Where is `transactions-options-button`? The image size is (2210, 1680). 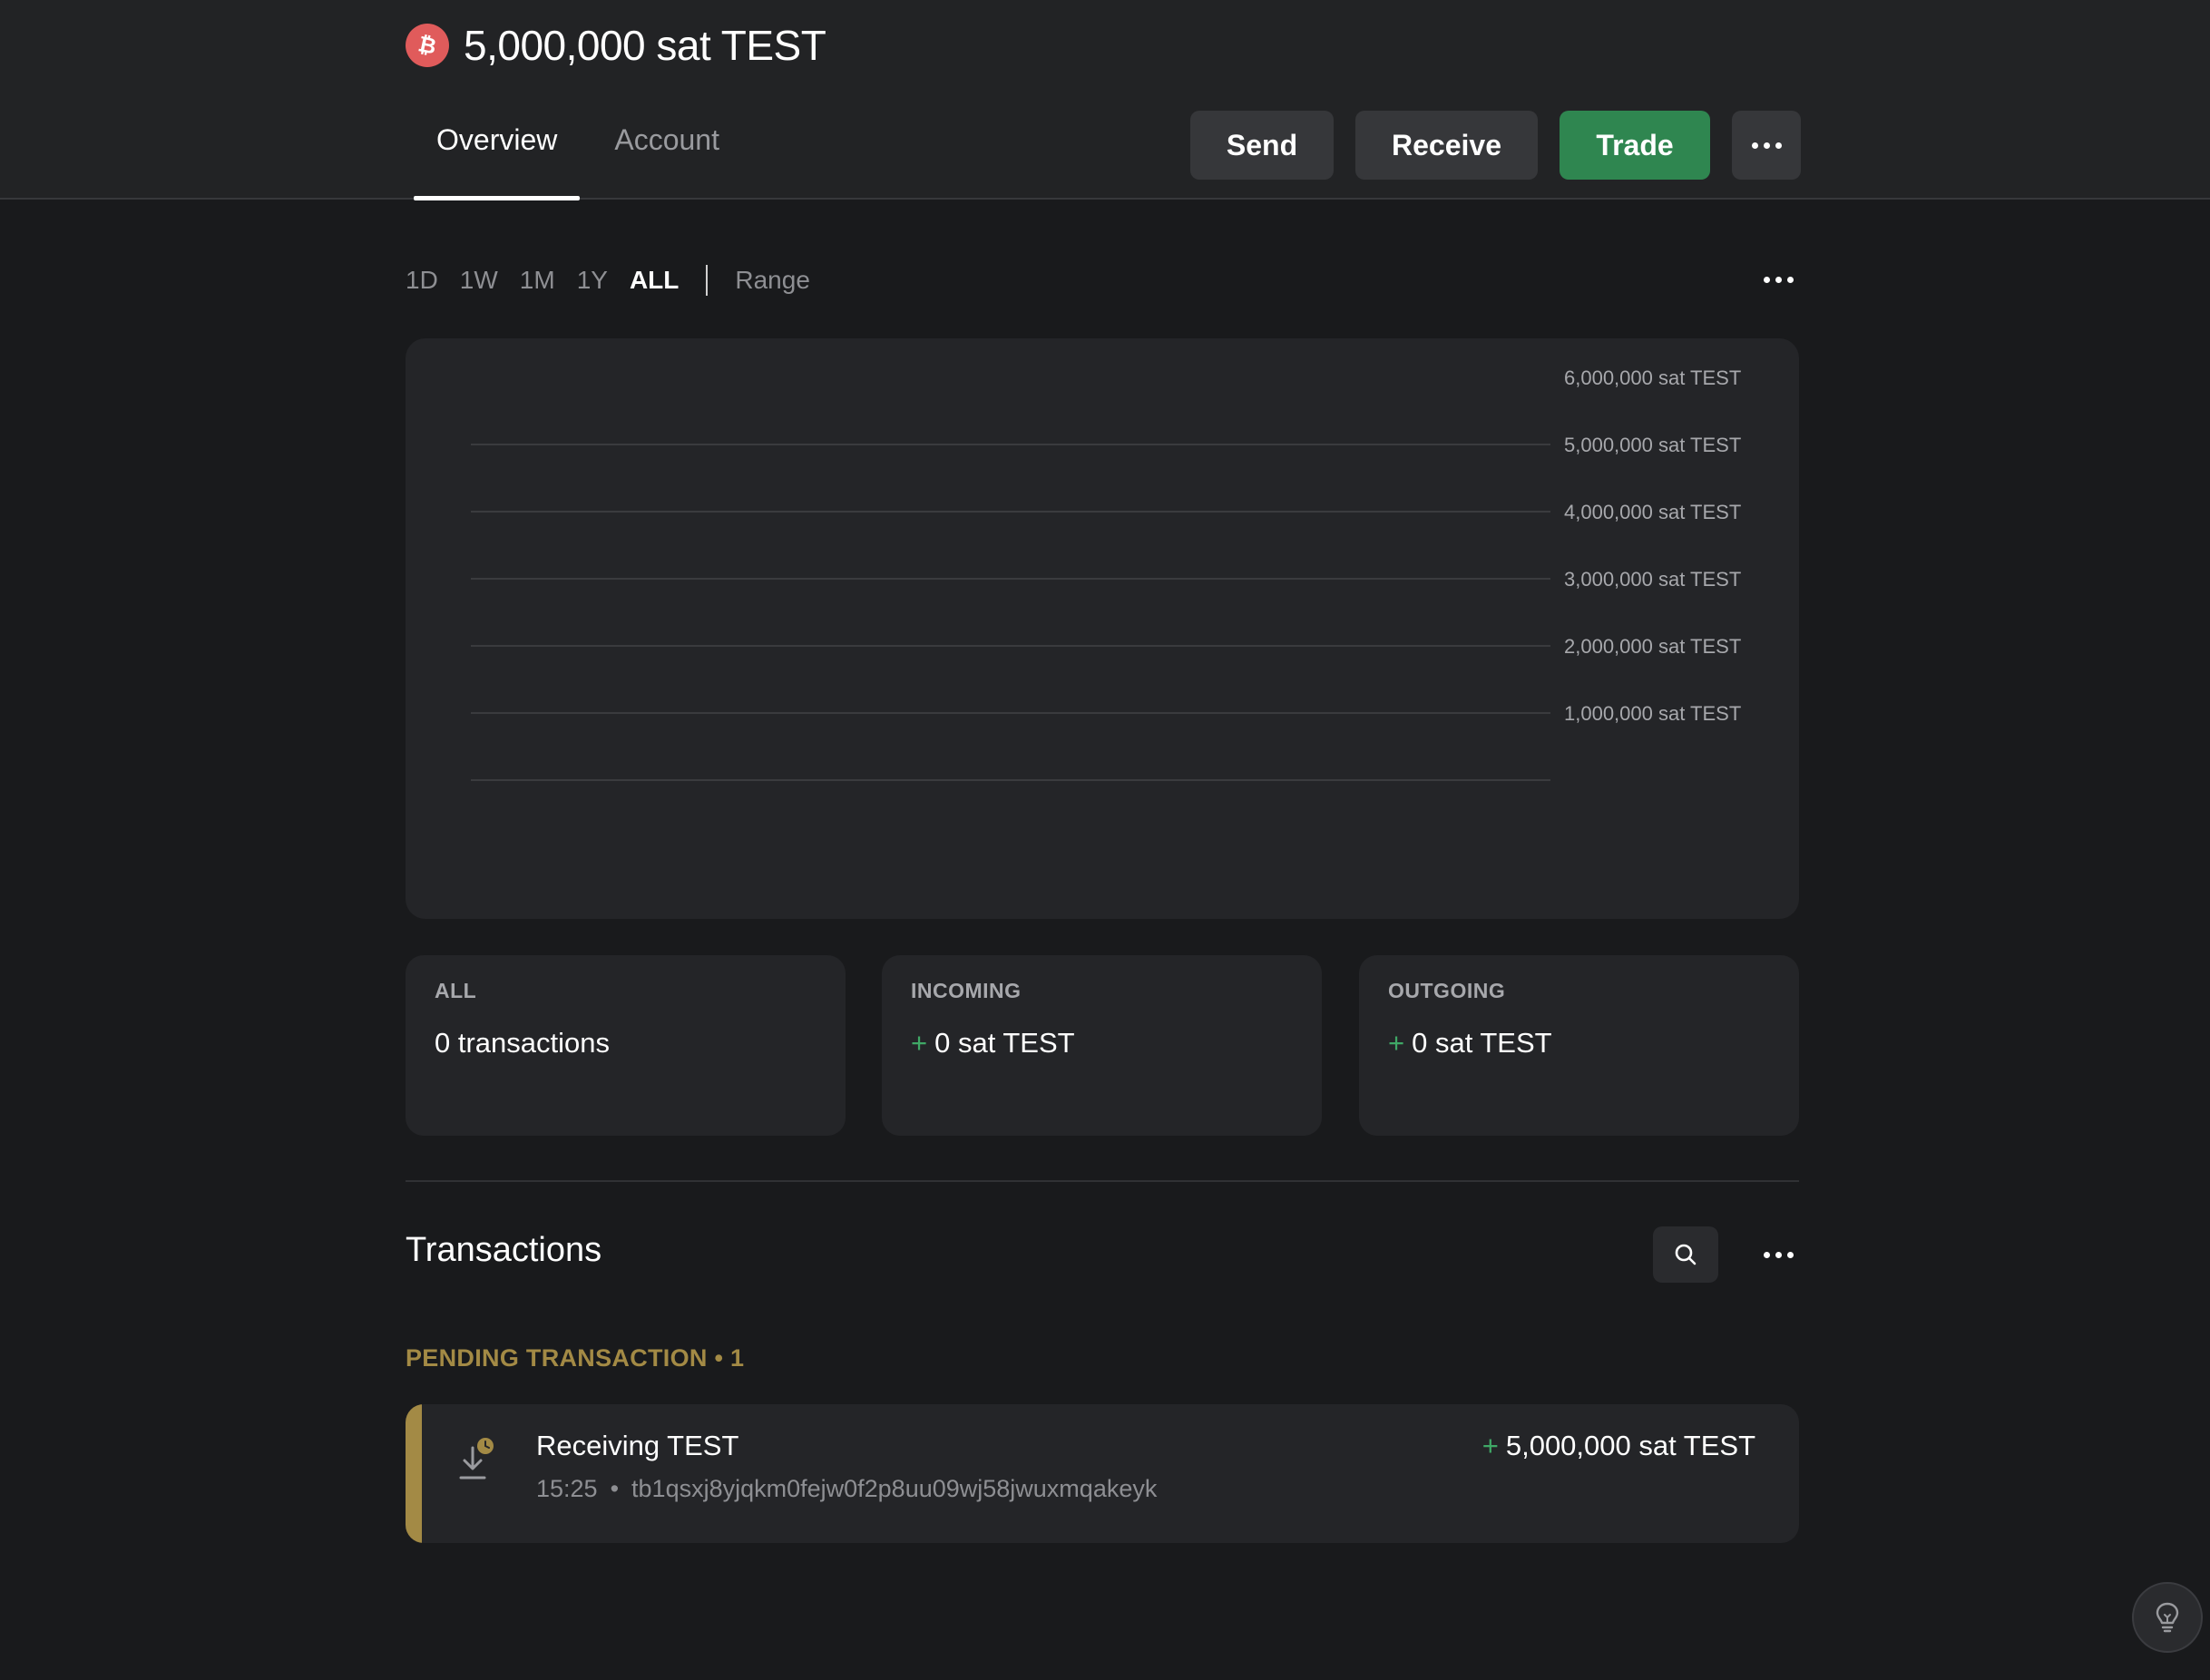
transactions-options-button is located at coordinates (1778, 1254).